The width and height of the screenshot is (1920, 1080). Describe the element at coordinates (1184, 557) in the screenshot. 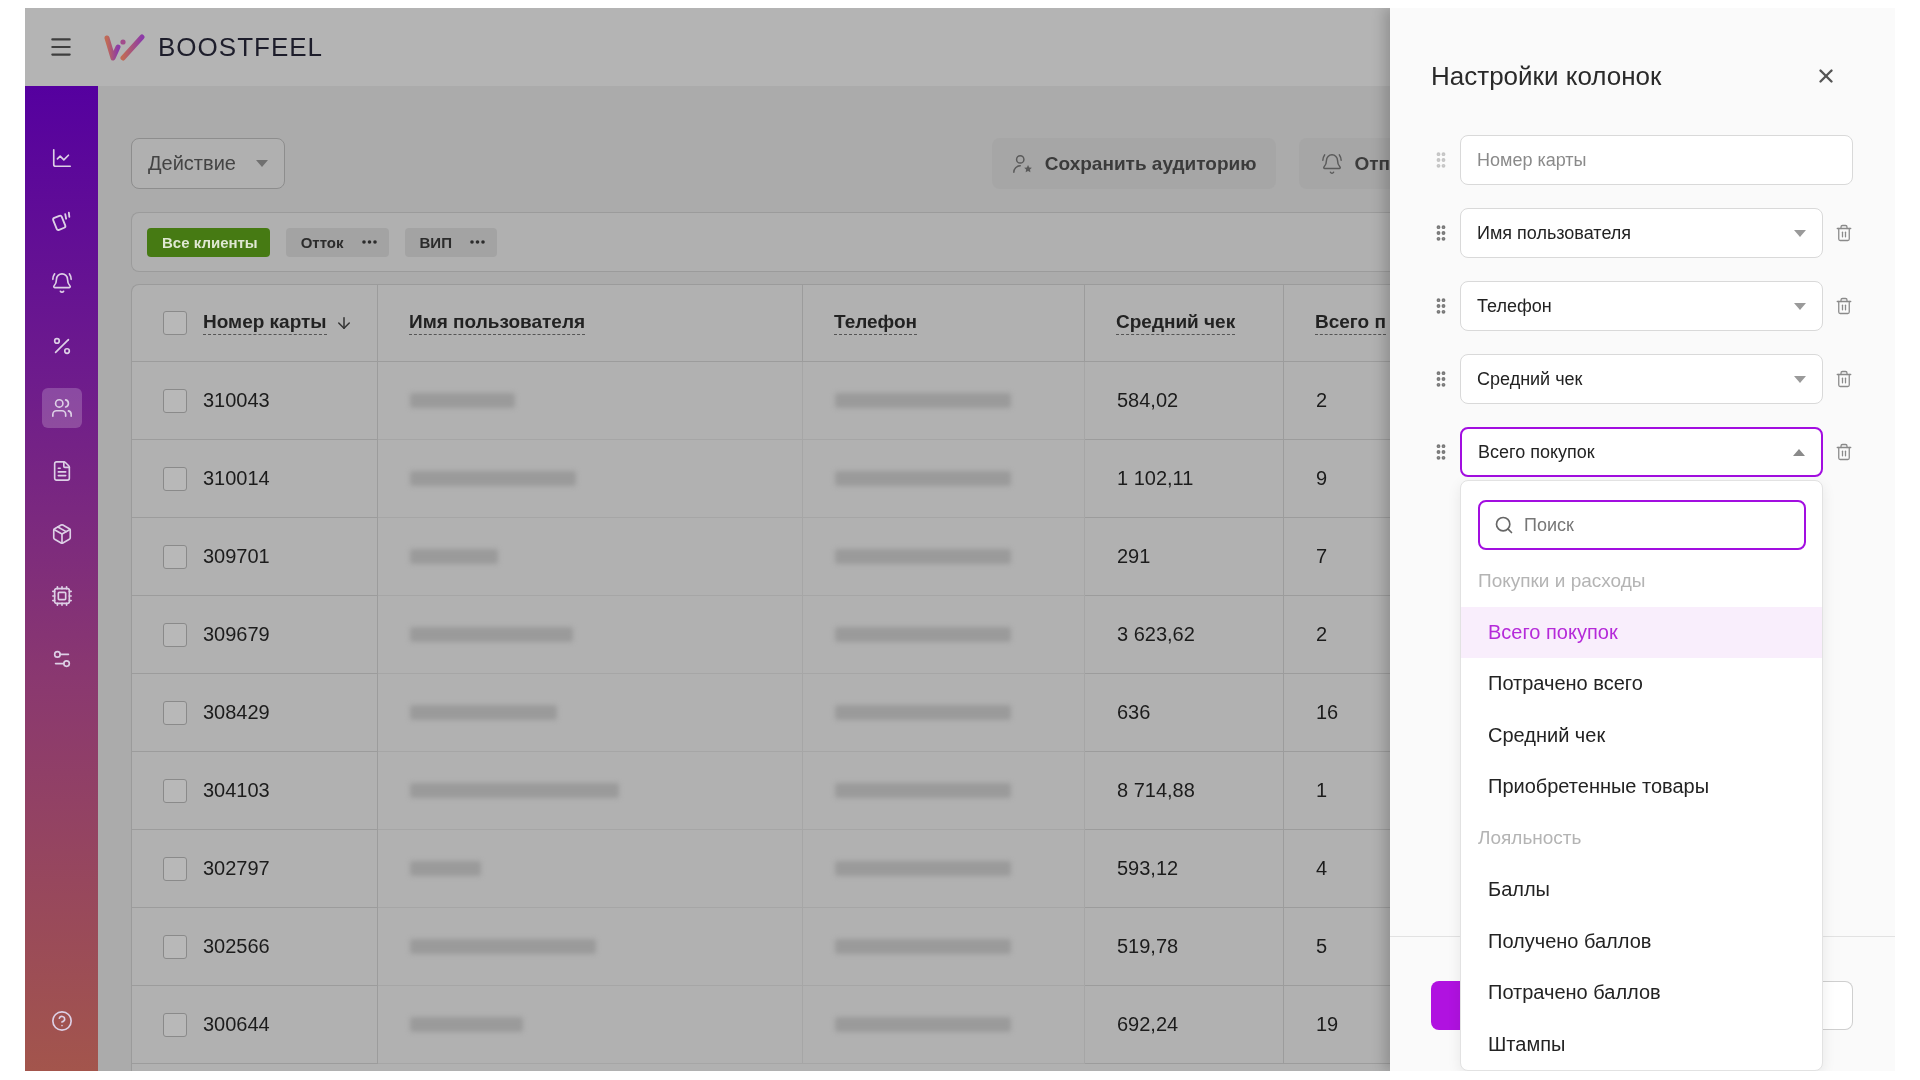

I see `table-cell: 291` at that location.